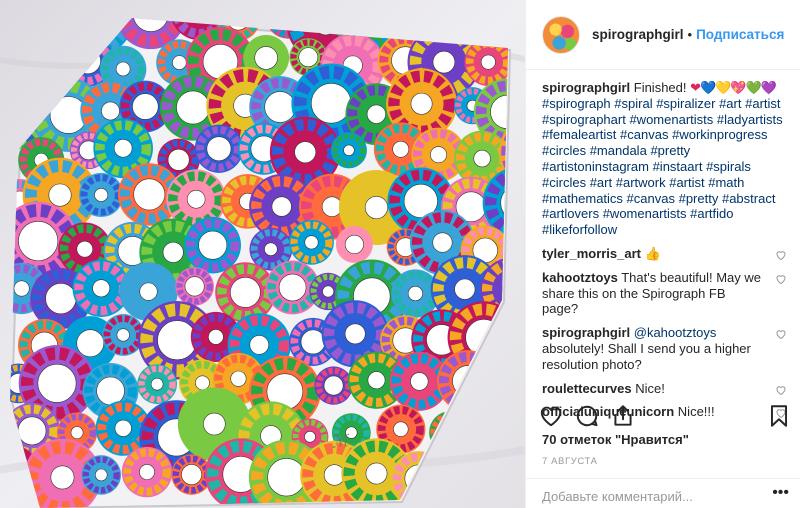 This screenshot has width=800, height=508. I want to click on caption-hearts: ❤💙💛💖💚💜, so click(733, 87).